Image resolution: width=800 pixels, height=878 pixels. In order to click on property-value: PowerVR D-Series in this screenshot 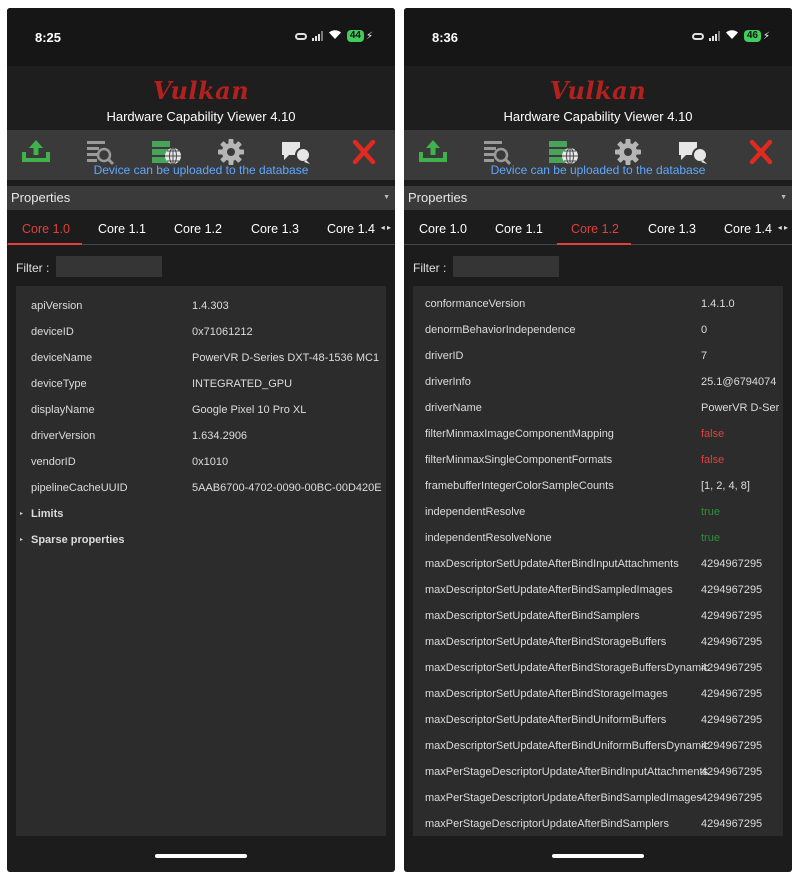, I will do `click(740, 408)`.